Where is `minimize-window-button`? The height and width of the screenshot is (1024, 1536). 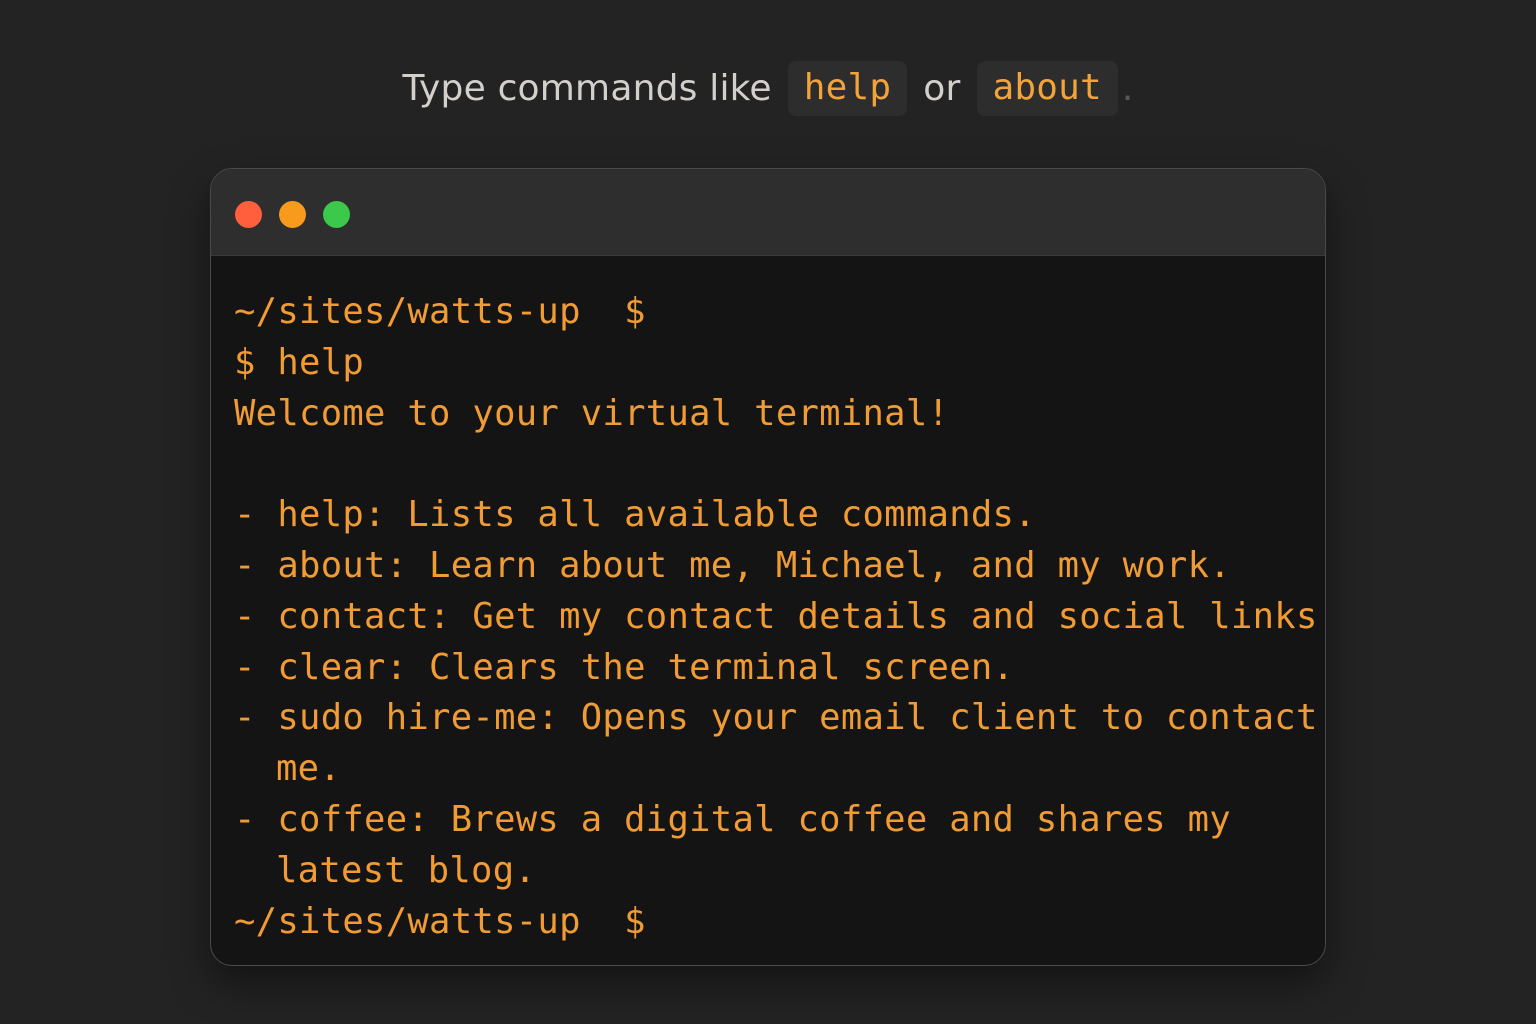
minimize-window-button is located at coordinates (292, 214).